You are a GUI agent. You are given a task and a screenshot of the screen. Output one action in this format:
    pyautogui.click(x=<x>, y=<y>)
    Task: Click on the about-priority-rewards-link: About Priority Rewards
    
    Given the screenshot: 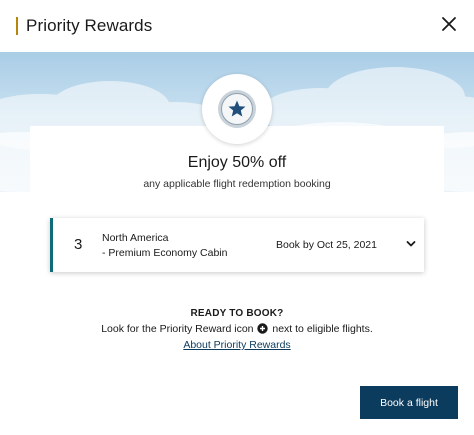 What is the action you would take?
    pyautogui.click(x=236, y=345)
    